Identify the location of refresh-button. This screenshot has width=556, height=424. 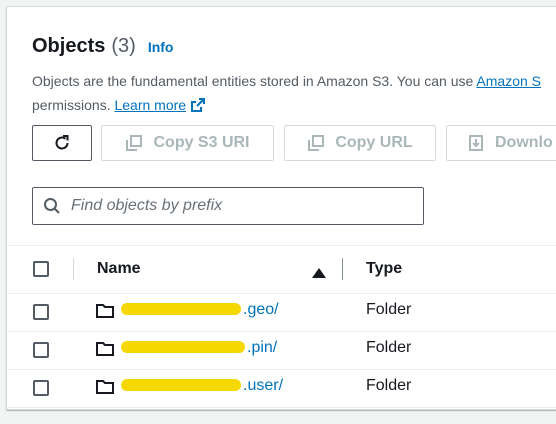
(62, 143).